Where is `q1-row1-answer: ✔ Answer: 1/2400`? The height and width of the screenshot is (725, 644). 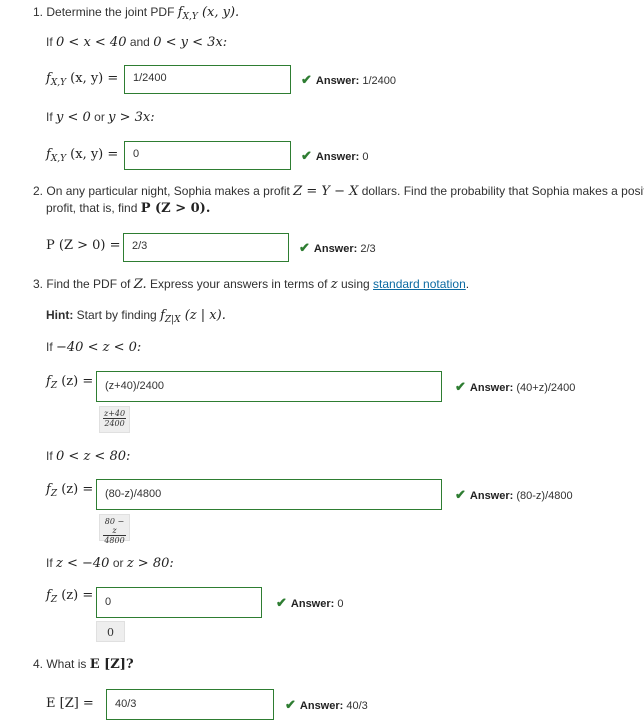
q1-row1-answer: ✔ Answer: 1/2400 is located at coordinates (349, 79).